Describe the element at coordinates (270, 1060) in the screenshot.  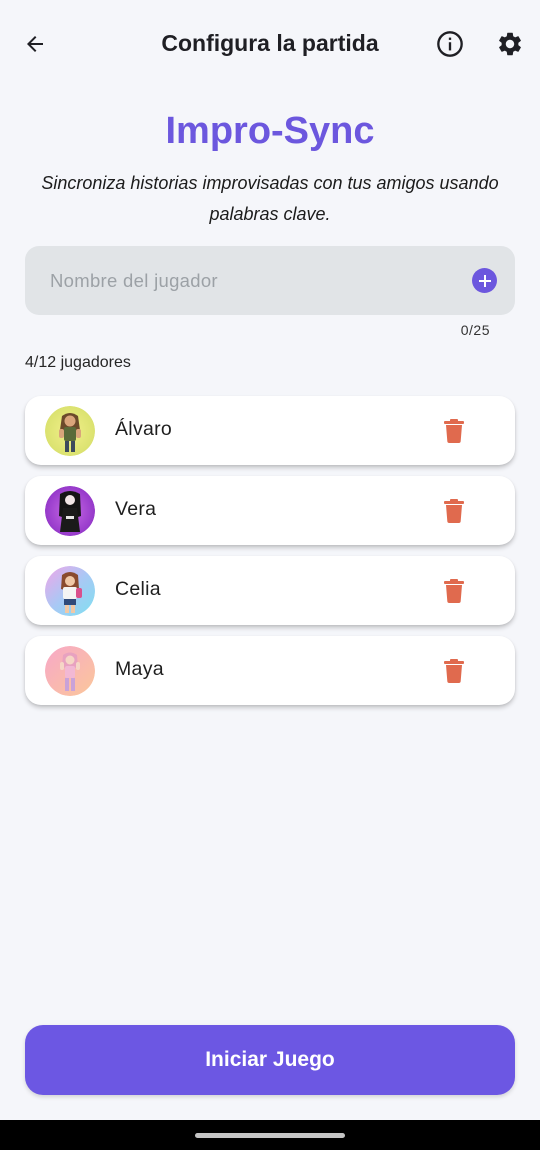
I see `start-game-button: Iniciar Juego` at that location.